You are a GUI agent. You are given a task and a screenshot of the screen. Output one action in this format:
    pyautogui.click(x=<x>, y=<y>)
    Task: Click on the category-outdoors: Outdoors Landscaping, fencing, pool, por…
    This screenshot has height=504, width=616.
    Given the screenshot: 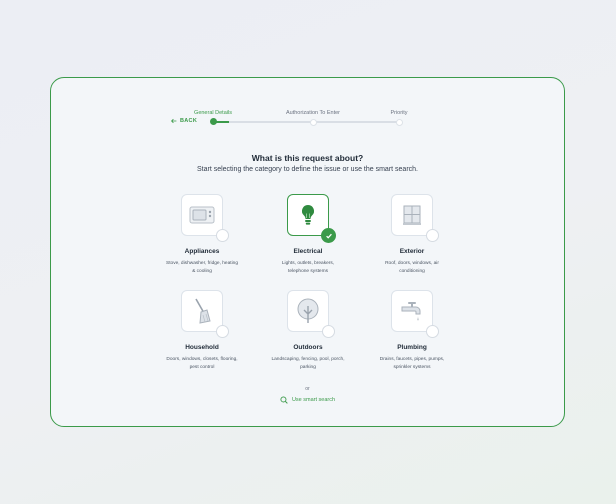 What is the action you would take?
    pyautogui.click(x=308, y=330)
    